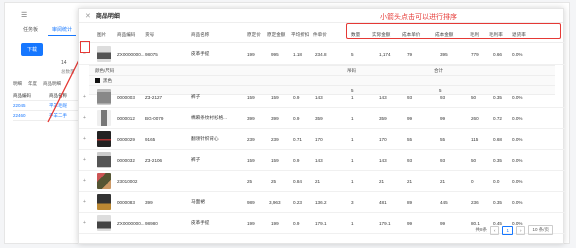 This screenshot has height=248, width=576. I want to click on cell-gross: 260, so click(475, 118).